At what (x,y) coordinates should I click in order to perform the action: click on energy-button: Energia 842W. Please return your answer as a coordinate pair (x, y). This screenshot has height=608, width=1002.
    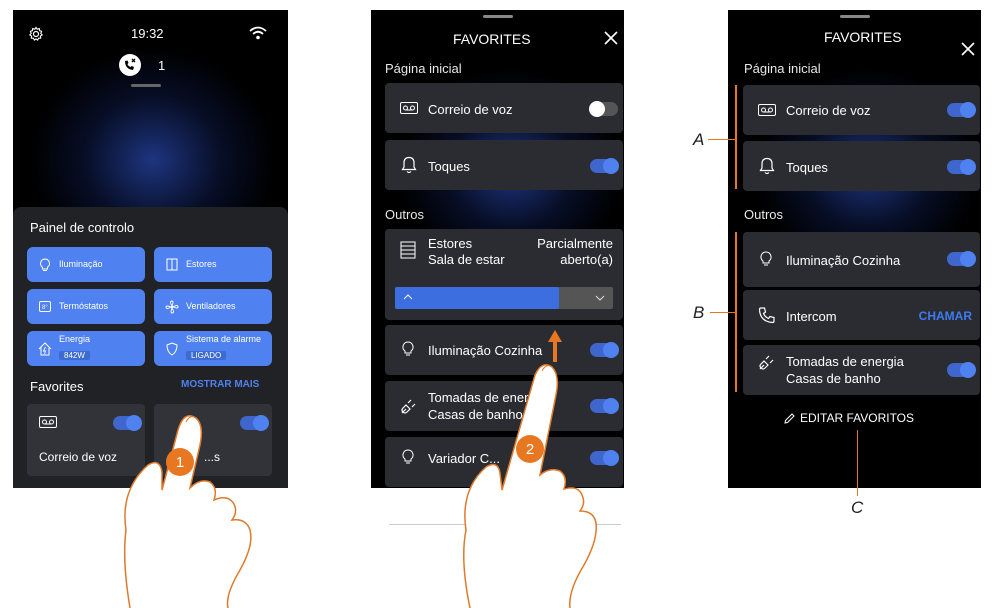
    Looking at the image, I should click on (86, 348).